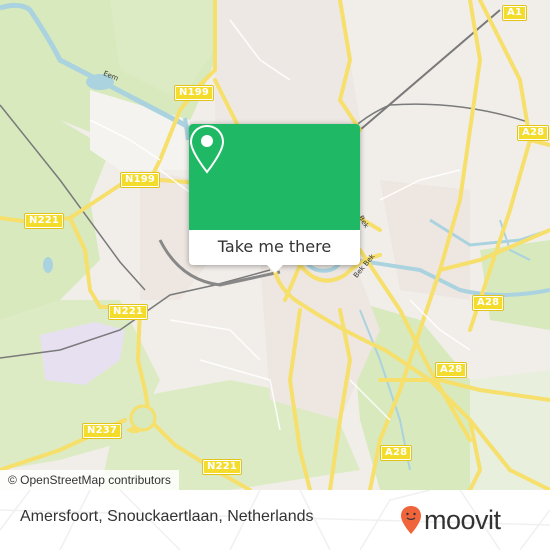 This screenshot has height=550, width=550. What do you see at coordinates (207, 149) in the screenshot?
I see `location-pin-icon` at bounding box center [207, 149].